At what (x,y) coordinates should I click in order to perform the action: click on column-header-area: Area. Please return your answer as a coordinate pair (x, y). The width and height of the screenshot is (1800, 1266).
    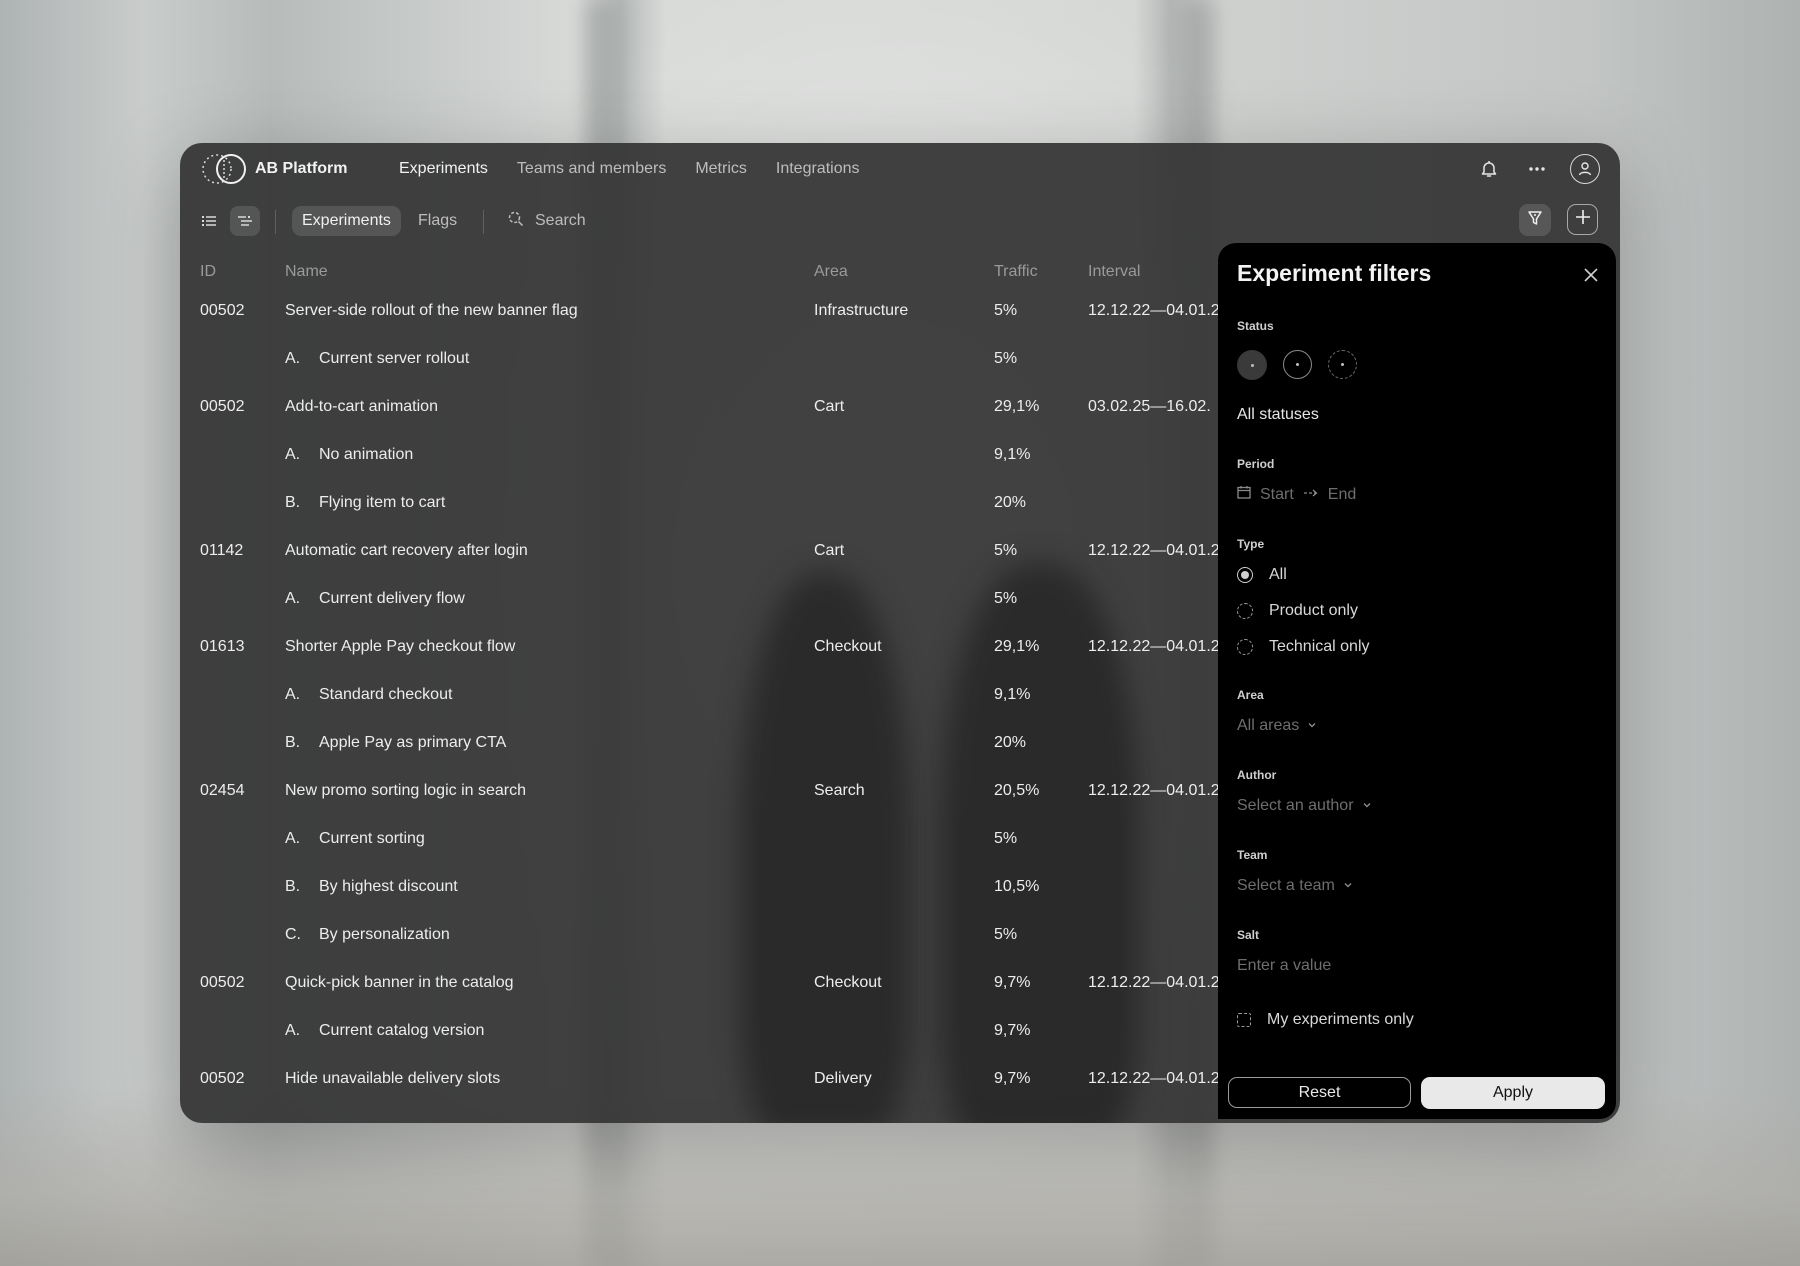
    Looking at the image, I should click on (831, 272).